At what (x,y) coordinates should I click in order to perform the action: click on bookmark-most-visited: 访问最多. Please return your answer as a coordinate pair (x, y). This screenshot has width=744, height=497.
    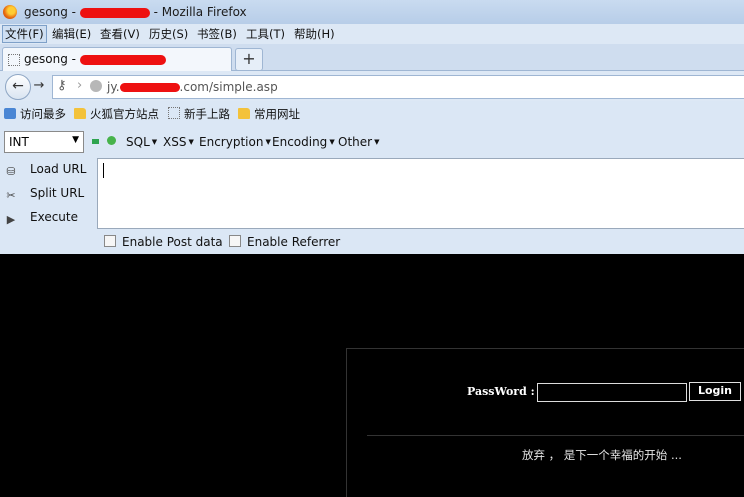
    Looking at the image, I should click on (35, 114).